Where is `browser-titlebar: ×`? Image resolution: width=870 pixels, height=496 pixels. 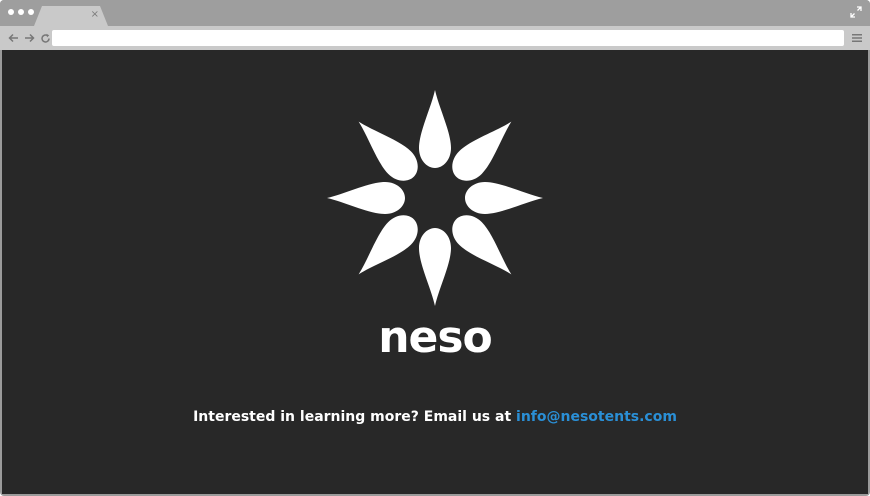 browser-titlebar: × is located at coordinates (435, 13).